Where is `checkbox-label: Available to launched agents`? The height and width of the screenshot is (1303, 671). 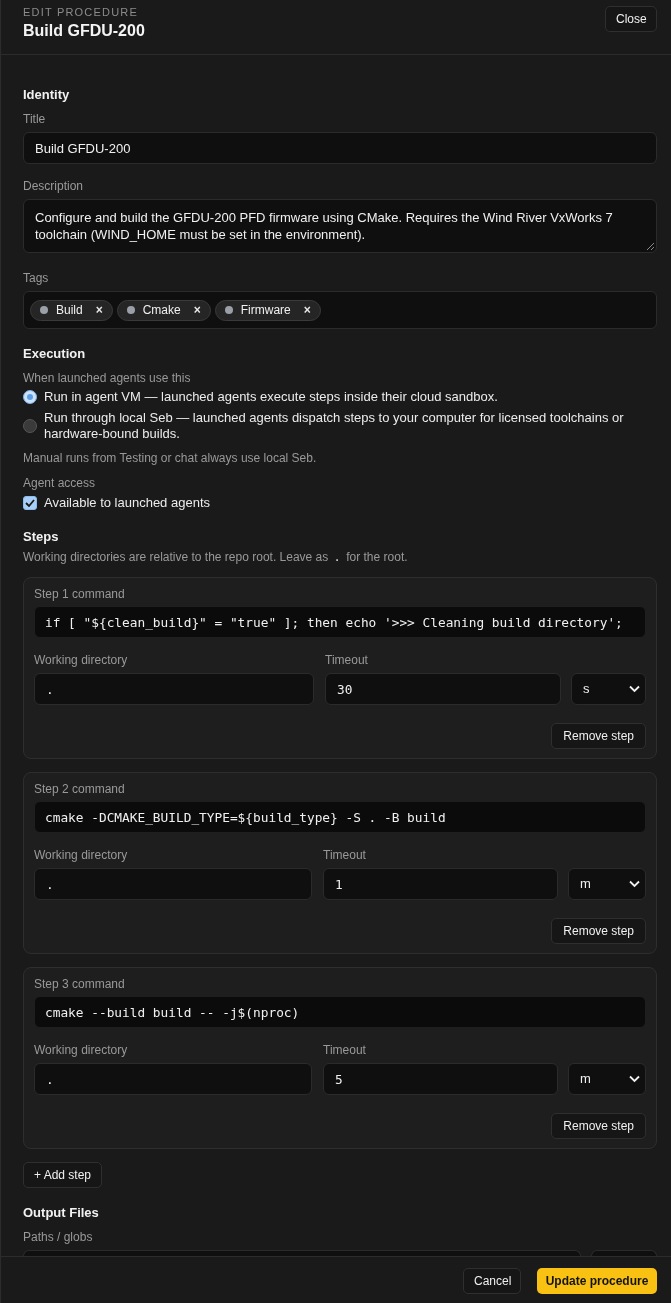 checkbox-label: Available to launched agents is located at coordinates (127, 503).